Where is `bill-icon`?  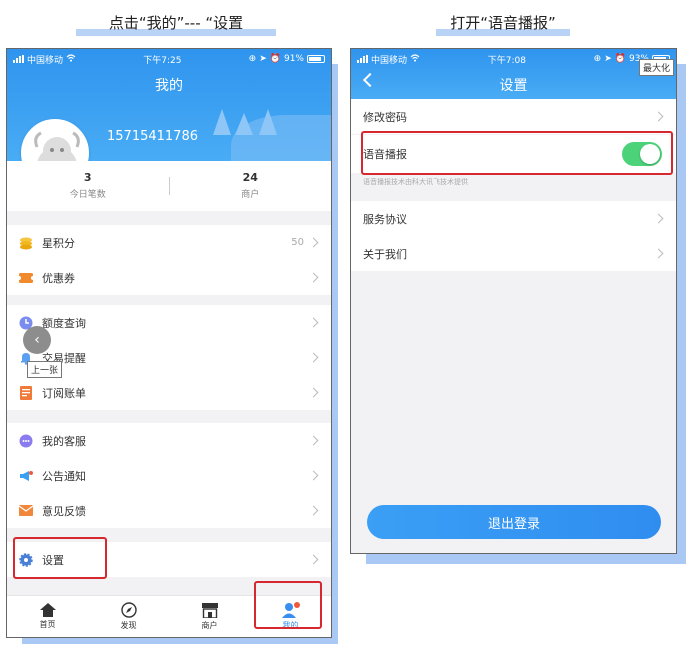 bill-icon is located at coordinates (26, 392).